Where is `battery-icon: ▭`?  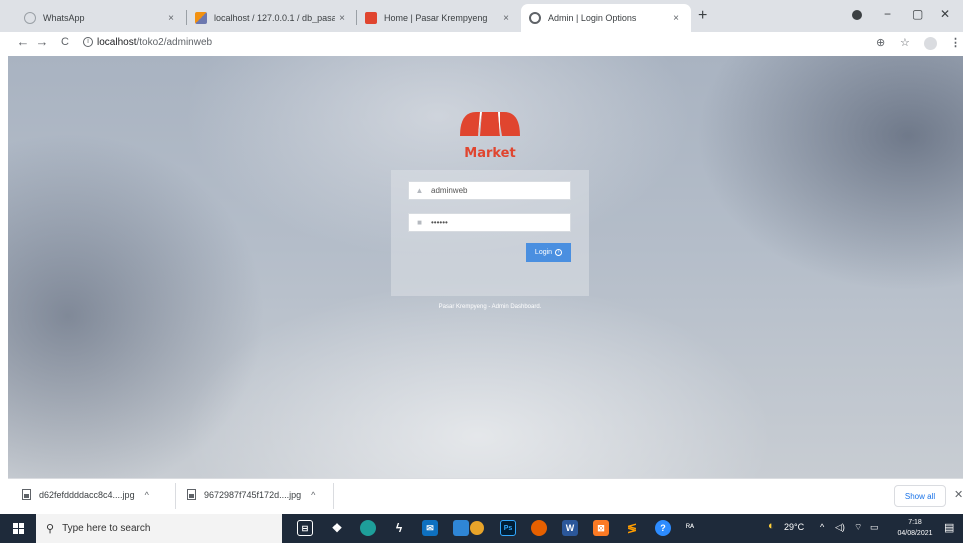 battery-icon: ▭ is located at coordinates (874, 527).